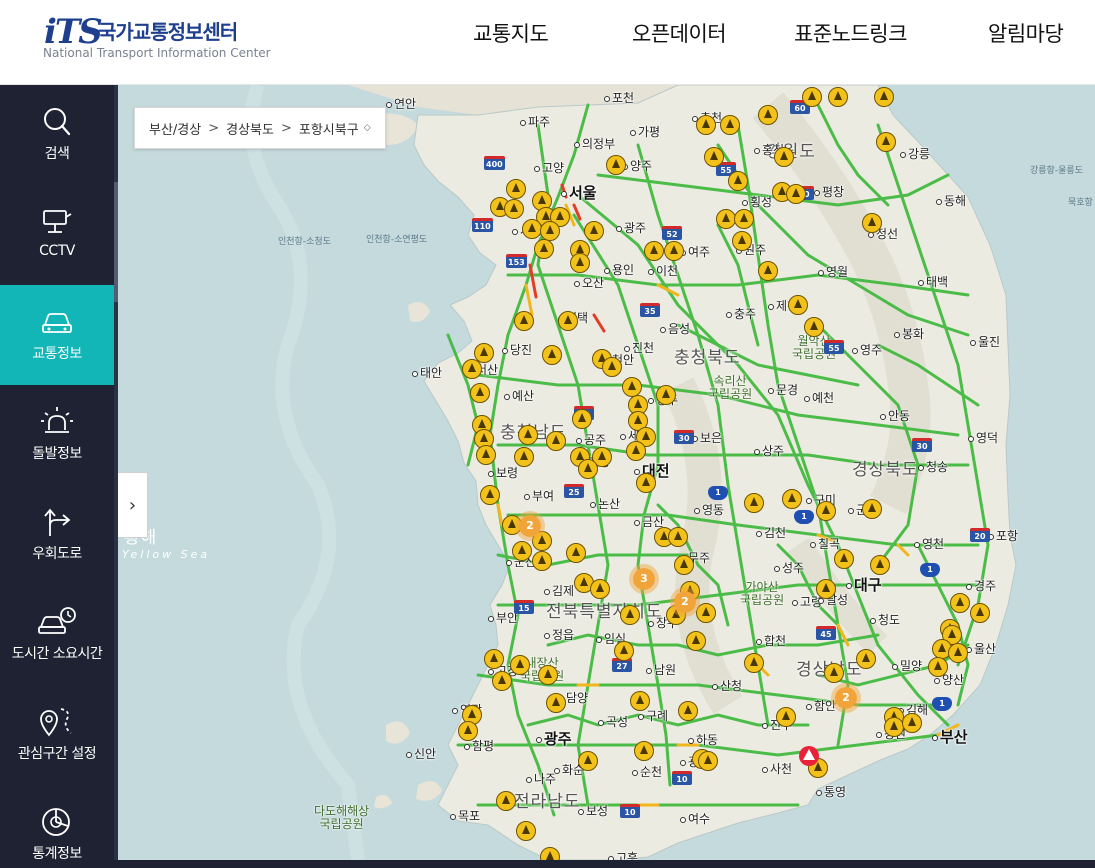 The height and width of the screenshot is (868, 1095). I want to click on city-label: 고흥, so click(623, 854).